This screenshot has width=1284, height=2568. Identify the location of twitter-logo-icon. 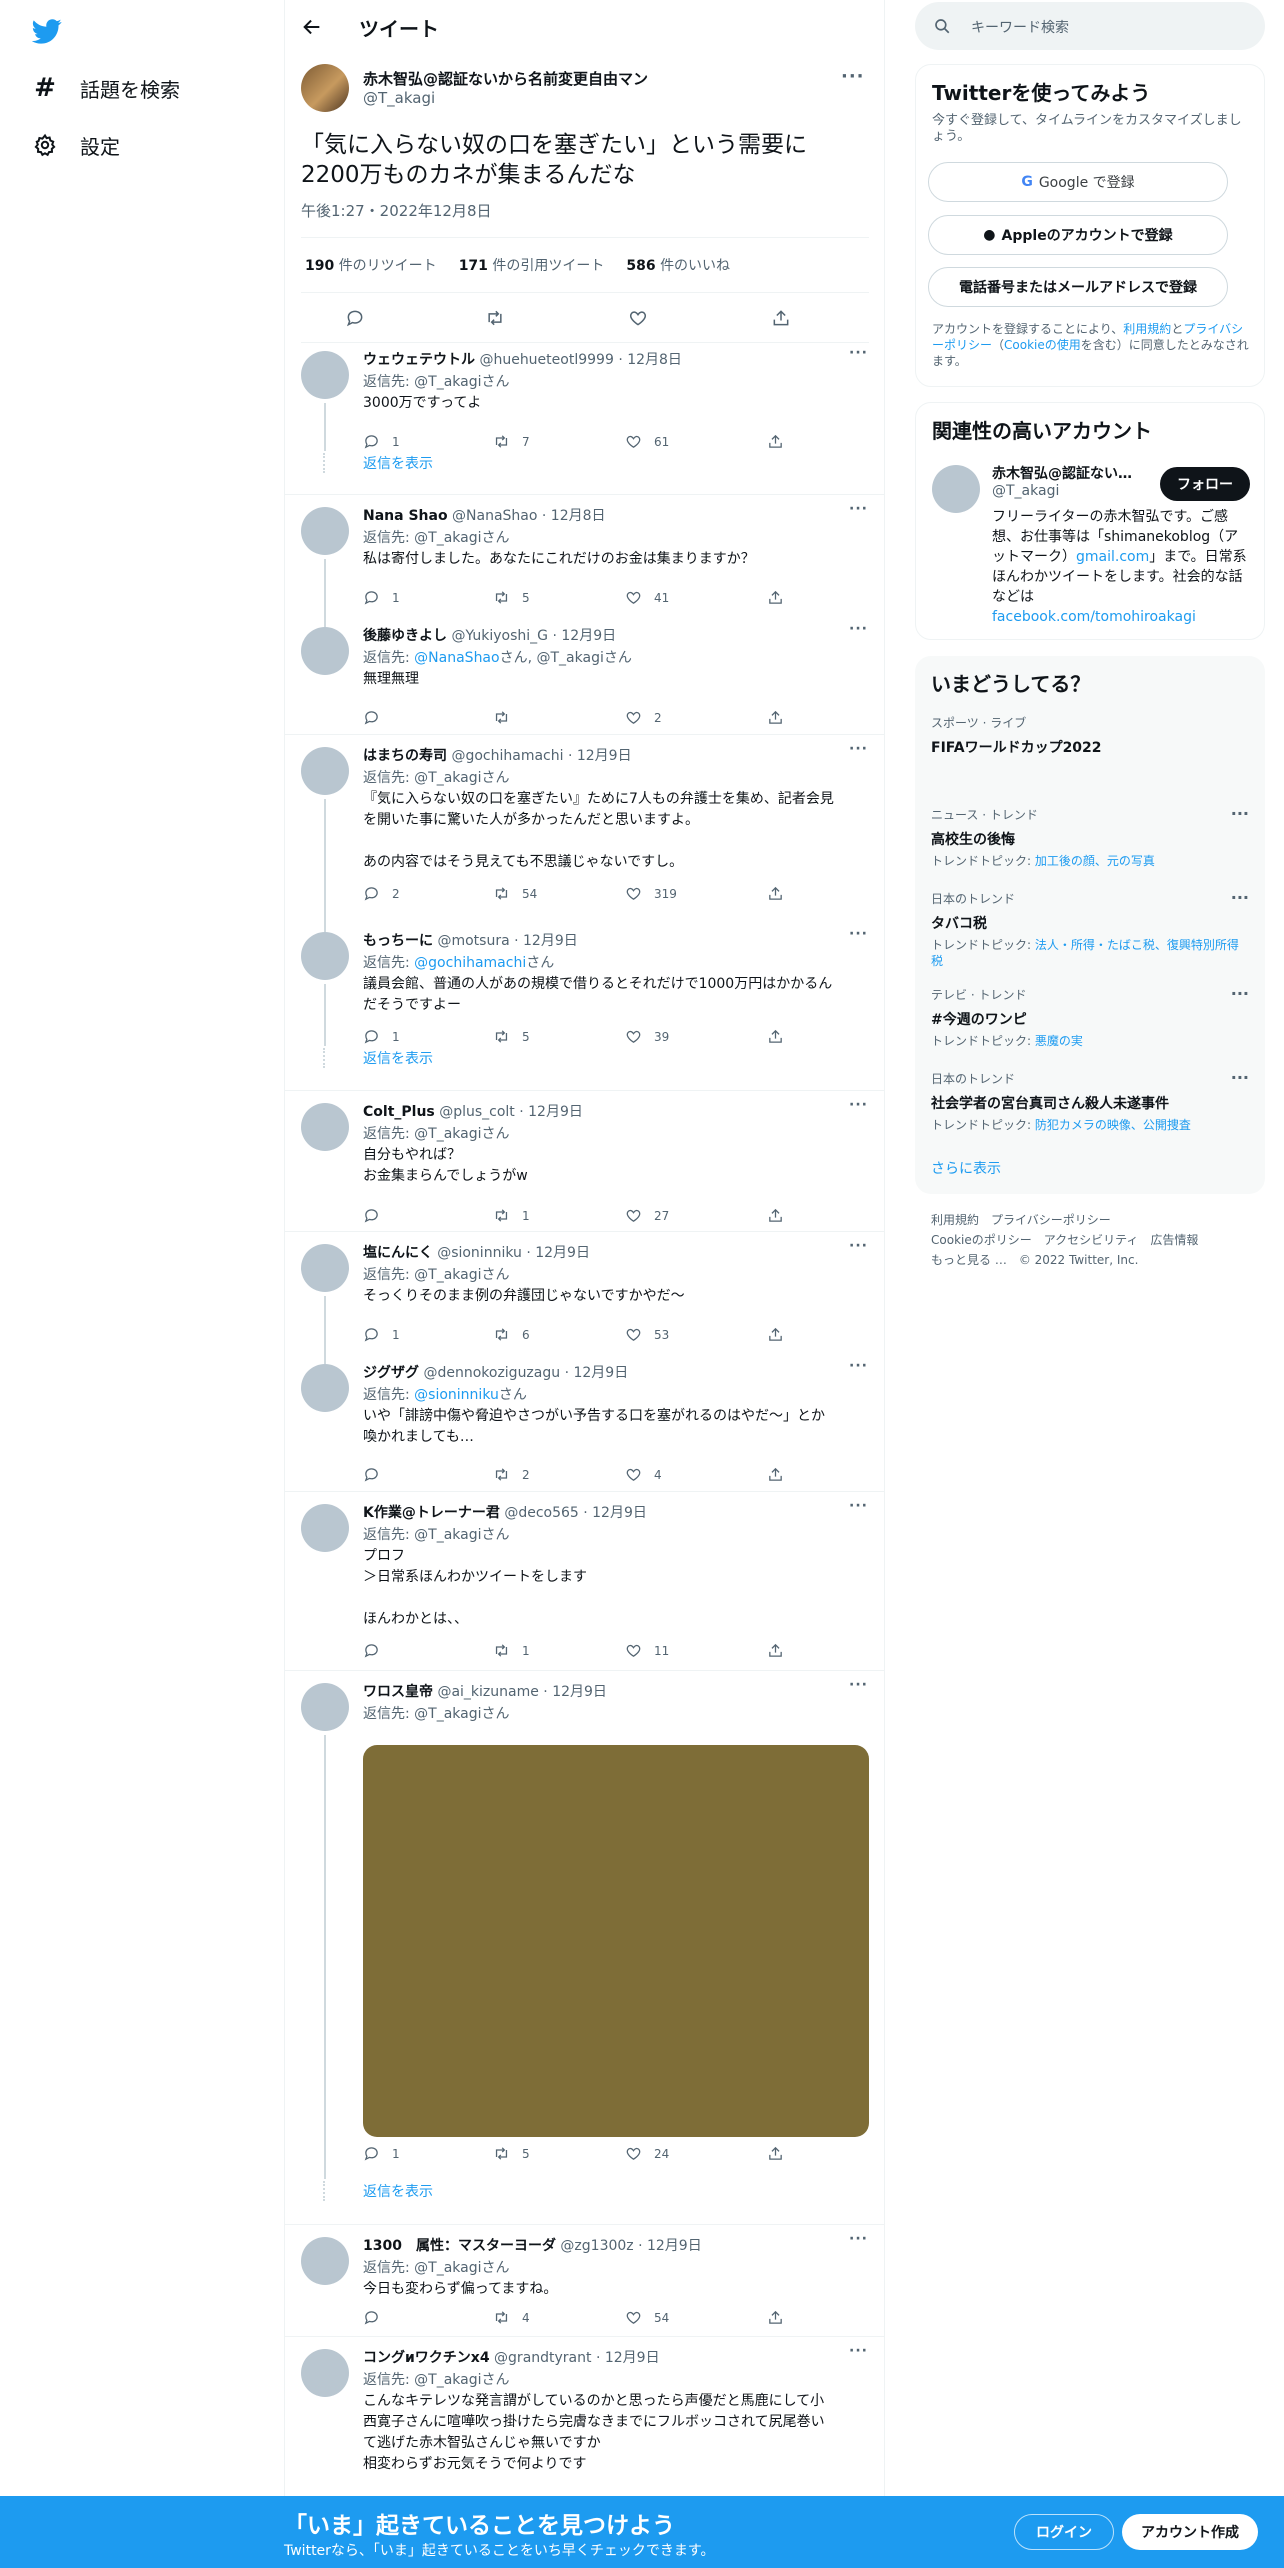
(48, 31).